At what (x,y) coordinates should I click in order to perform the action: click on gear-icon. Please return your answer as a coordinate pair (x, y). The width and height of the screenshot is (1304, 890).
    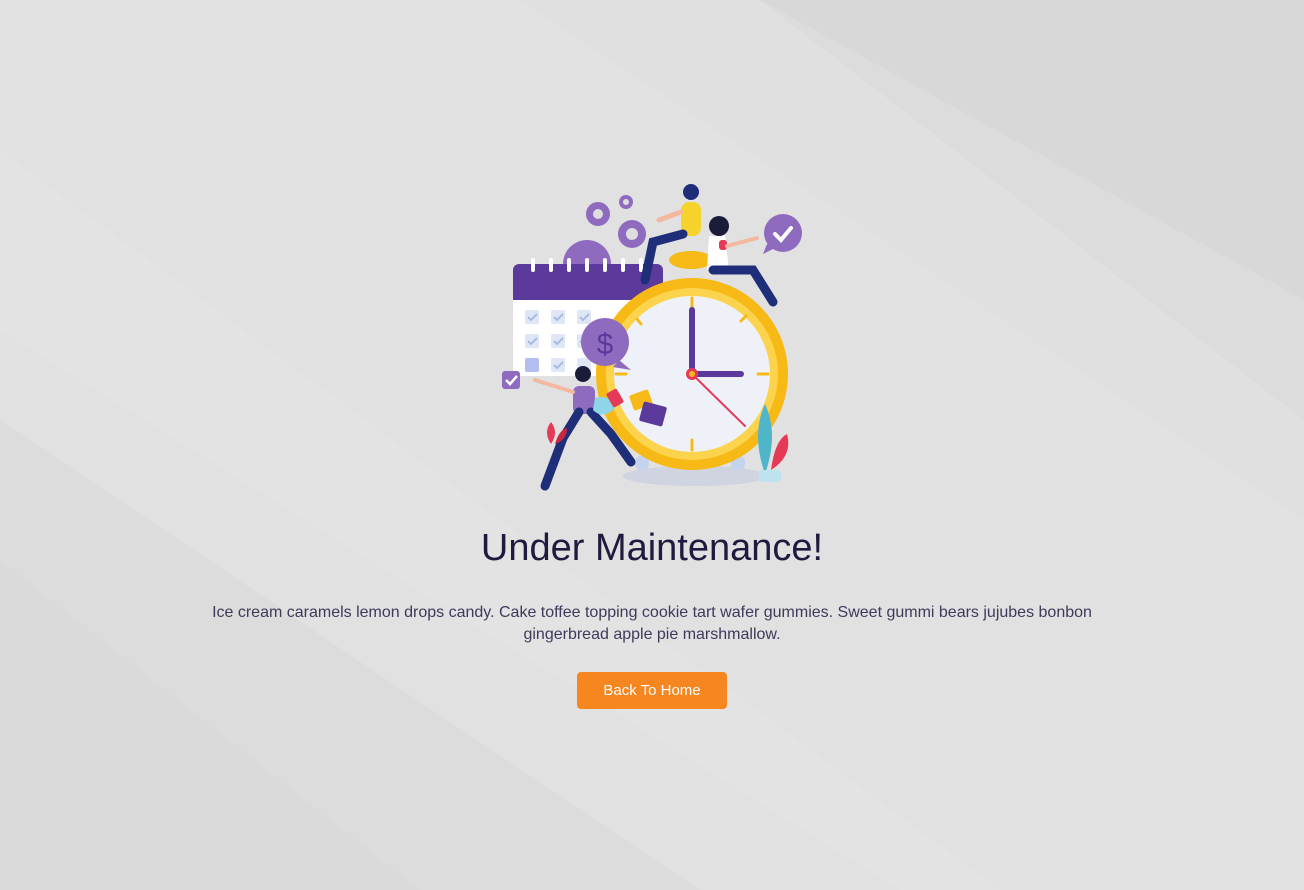
    Looking at the image, I should click on (604, 229).